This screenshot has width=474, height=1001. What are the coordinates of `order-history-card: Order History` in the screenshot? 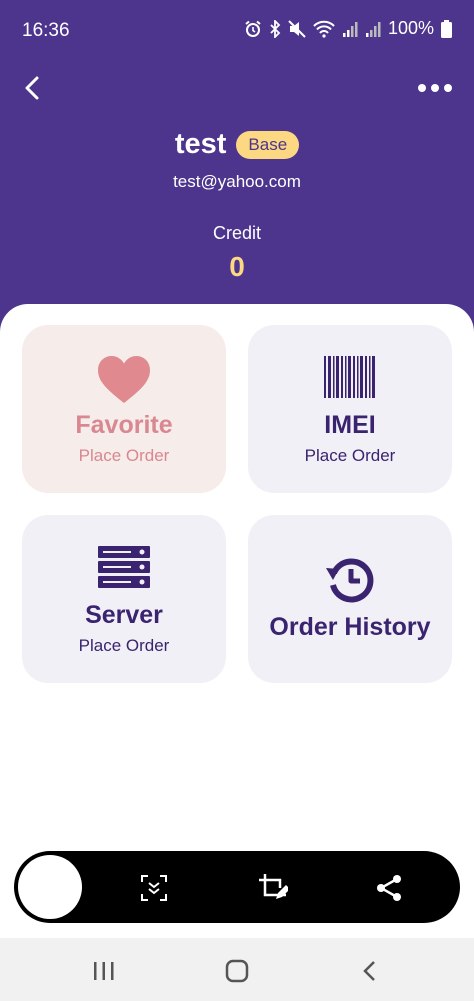 It's located at (350, 599).